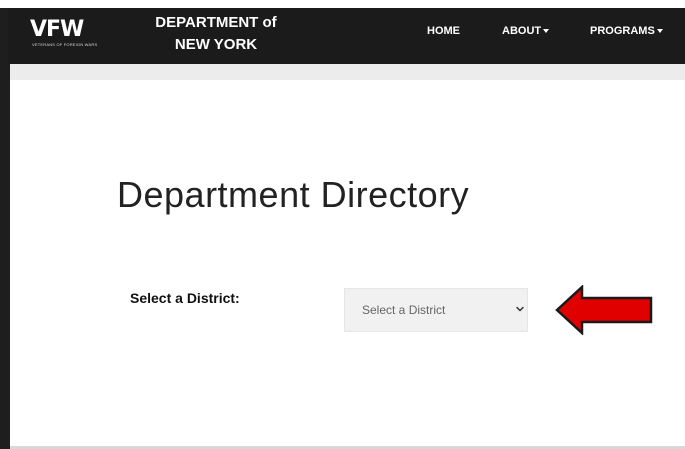 The image size is (685, 449). I want to click on vfw-logo: VFW VETERANS OF FOREIGN WARS, so click(65, 34).